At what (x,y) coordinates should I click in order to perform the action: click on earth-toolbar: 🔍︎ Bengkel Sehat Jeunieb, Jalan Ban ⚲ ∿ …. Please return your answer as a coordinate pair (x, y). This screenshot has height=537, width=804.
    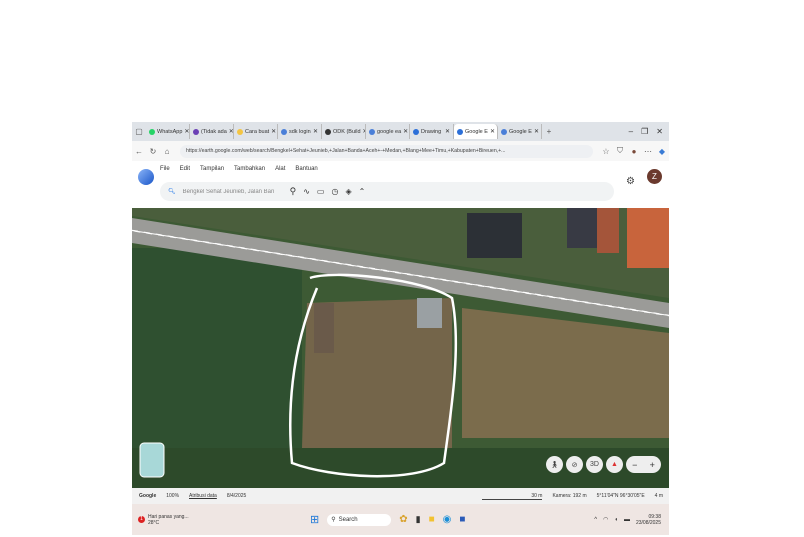
    Looking at the image, I should click on (400, 188).